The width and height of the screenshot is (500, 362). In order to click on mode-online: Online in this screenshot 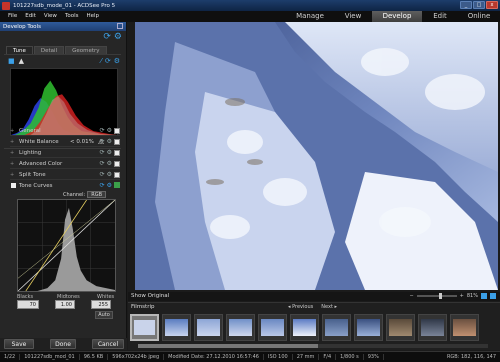, I will do `click(479, 16)`.